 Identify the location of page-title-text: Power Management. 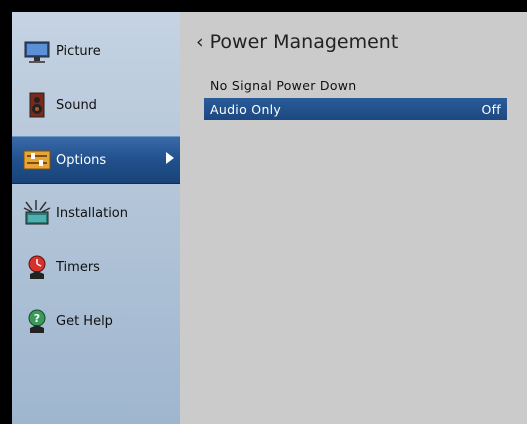
(304, 42).